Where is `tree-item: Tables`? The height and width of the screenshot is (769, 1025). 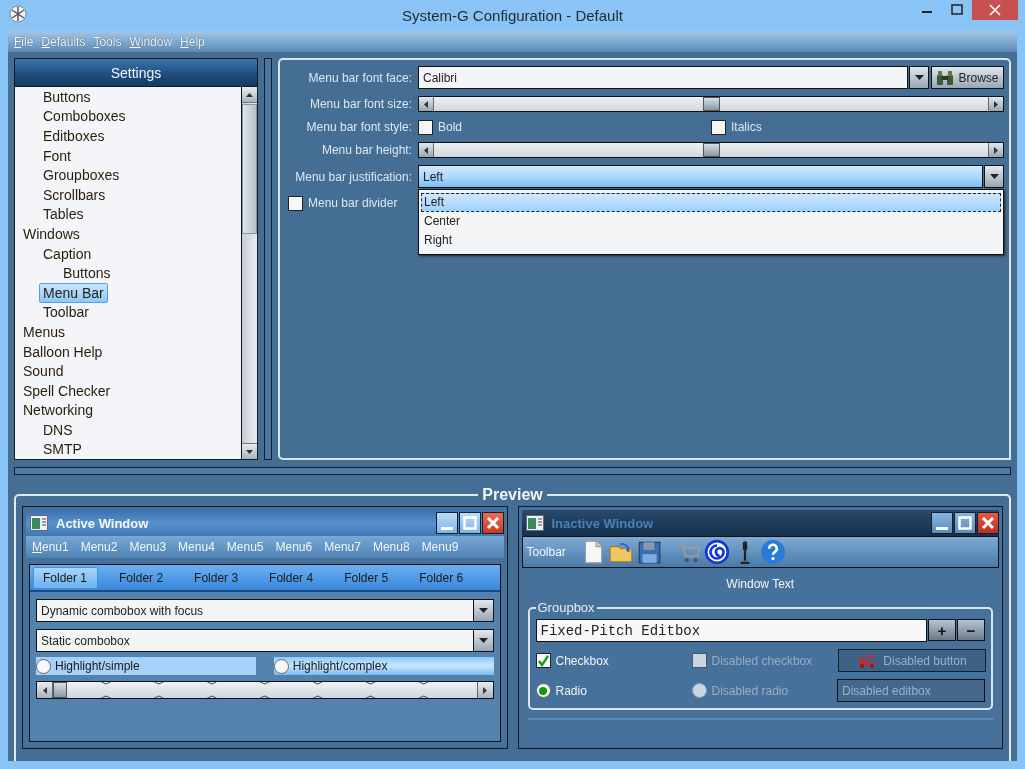 tree-item: Tables is located at coordinates (63, 214).